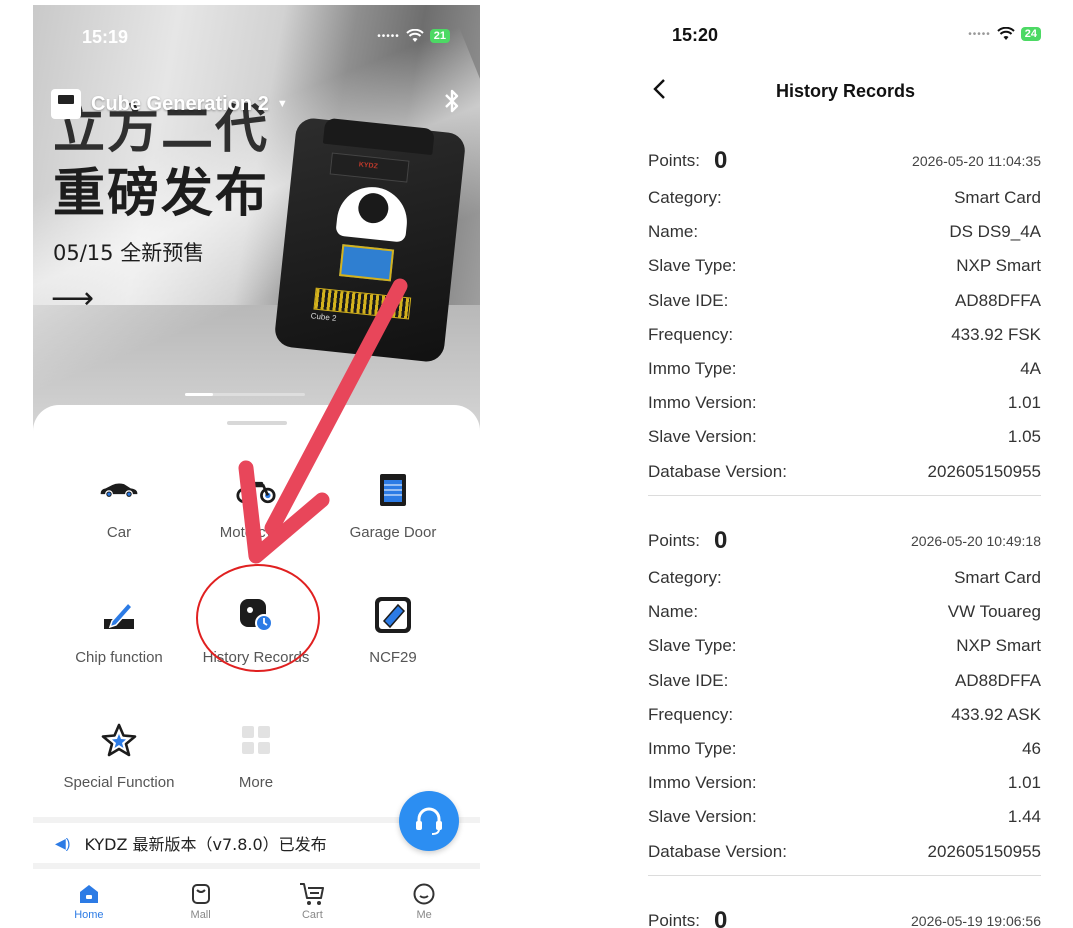 The image size is (1073, 928). What do you see at coordinates (72, 298) in the screenshot?
I see `banner-arrow-icon: ⟶` at bounding box center [72, 298].